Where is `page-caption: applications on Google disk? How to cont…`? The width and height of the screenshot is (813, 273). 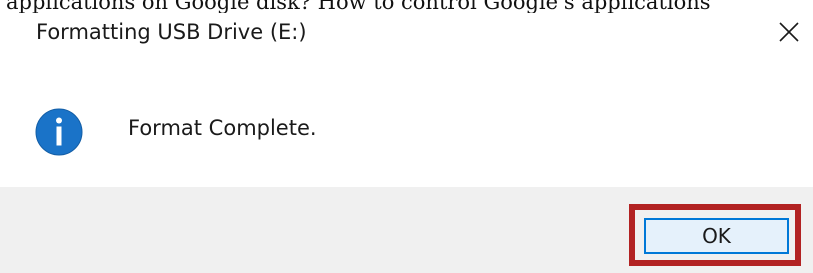
page-caption: applications on Google disk? How to cont… is located at coordinates (358, 6).